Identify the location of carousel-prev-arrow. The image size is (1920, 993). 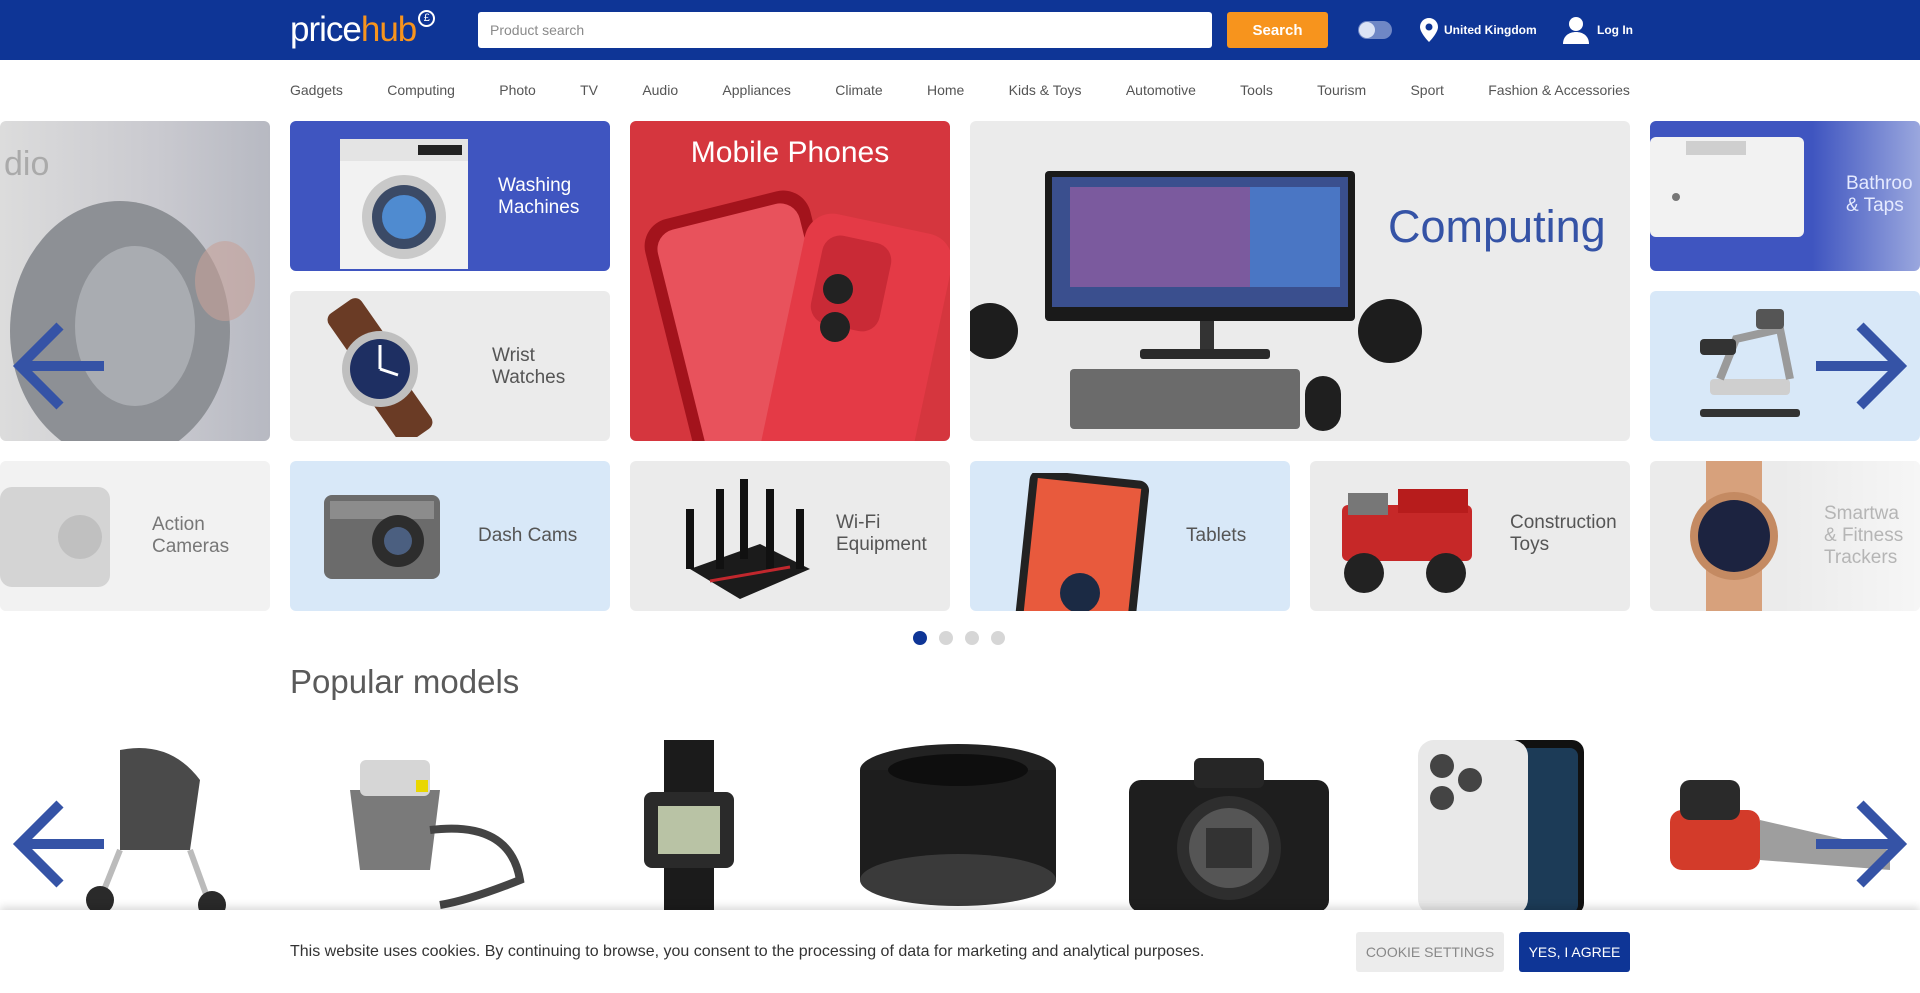
(62, 366).